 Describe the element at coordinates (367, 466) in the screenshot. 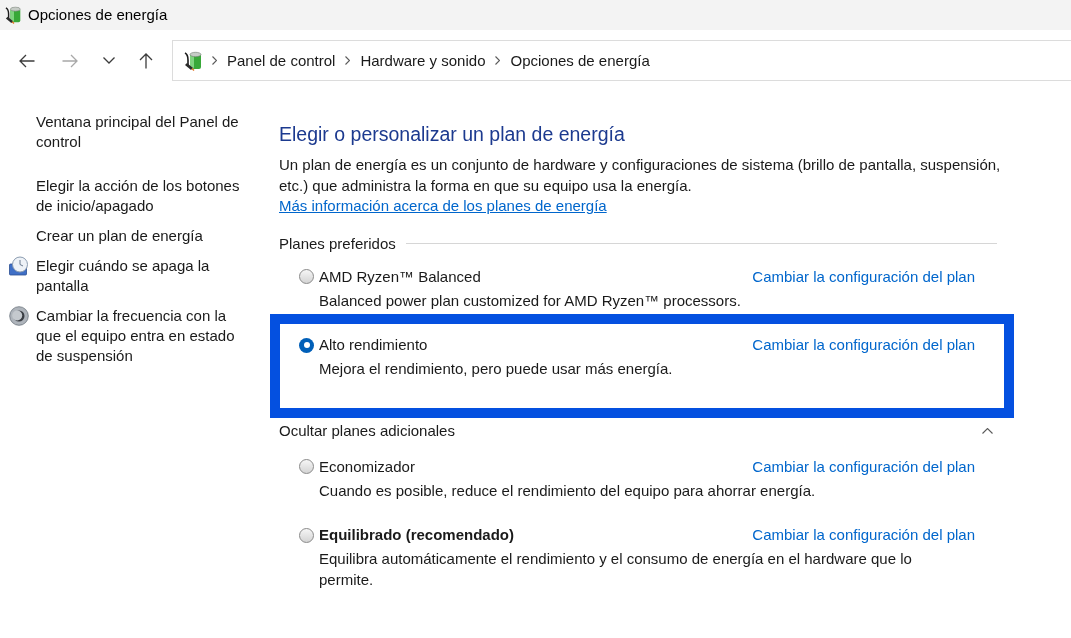

I see `plan-name: Economizador` at that location.